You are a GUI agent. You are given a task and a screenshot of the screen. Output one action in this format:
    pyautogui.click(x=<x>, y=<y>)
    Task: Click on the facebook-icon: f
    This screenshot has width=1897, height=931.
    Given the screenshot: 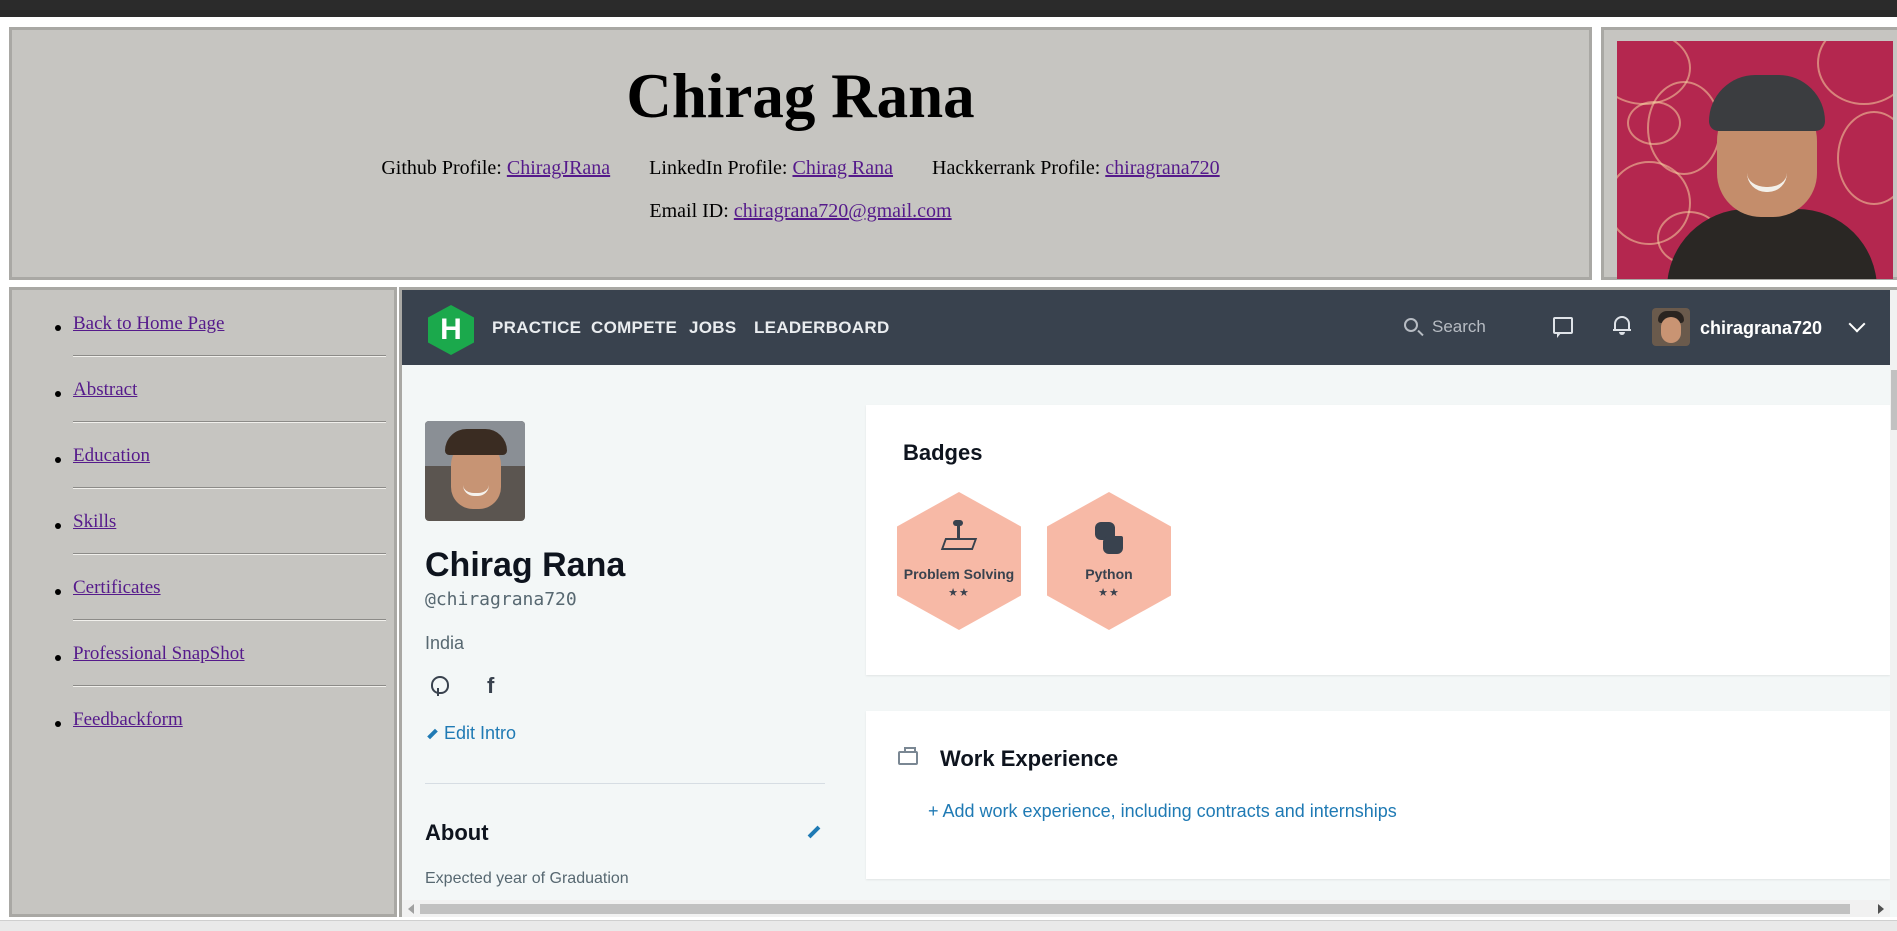 What is the action you would take?
    pyautogui.click(x=490, y=686)
    